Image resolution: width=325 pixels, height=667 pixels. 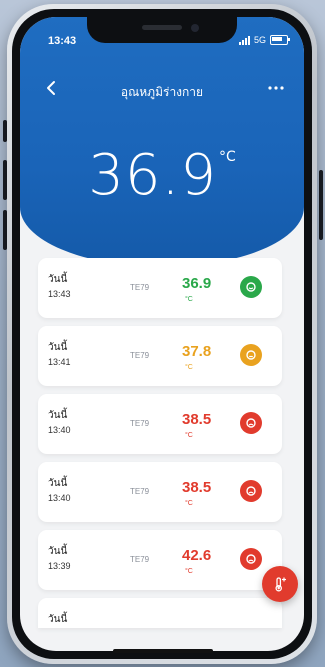 I want to click on reading-time: 13:41, so click(x=59, y=362).